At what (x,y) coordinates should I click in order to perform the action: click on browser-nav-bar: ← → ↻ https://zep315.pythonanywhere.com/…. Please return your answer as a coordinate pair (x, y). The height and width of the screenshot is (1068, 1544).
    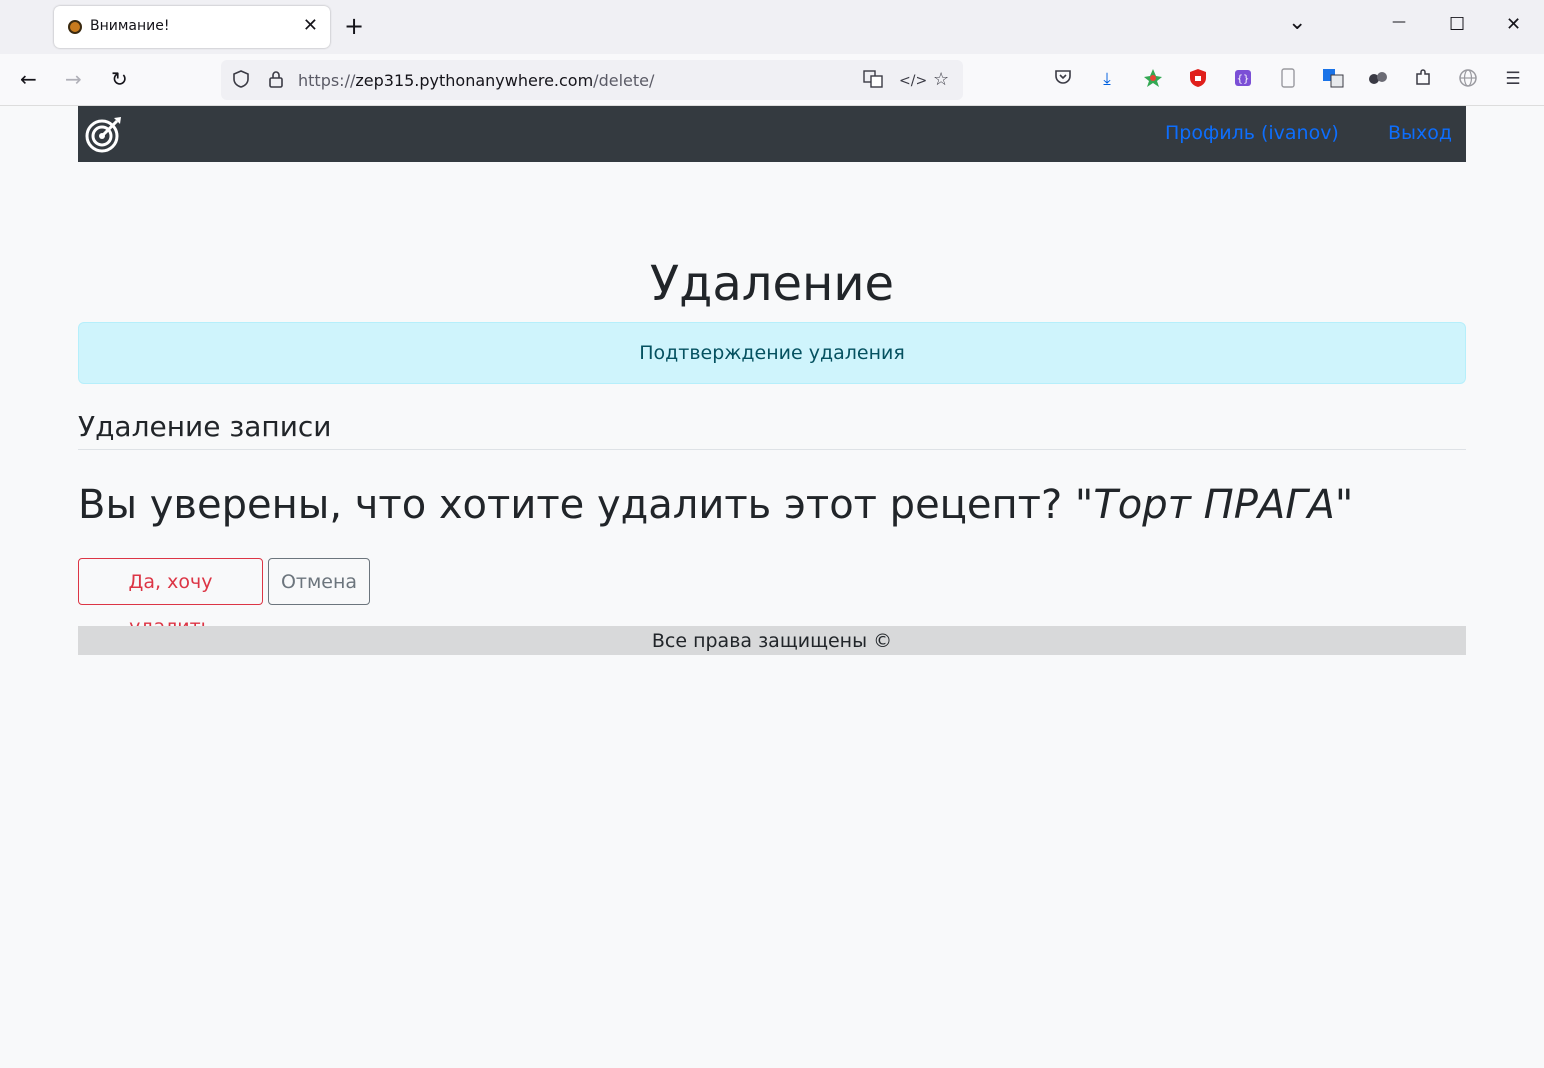
    Looking at the image, I should click on (772, 80).